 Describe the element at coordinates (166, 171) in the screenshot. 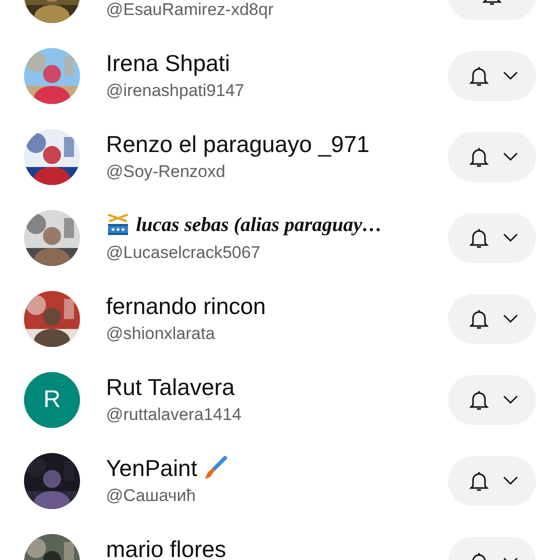

I see `channel-handle: @Soy-Renzoxd` at that location.